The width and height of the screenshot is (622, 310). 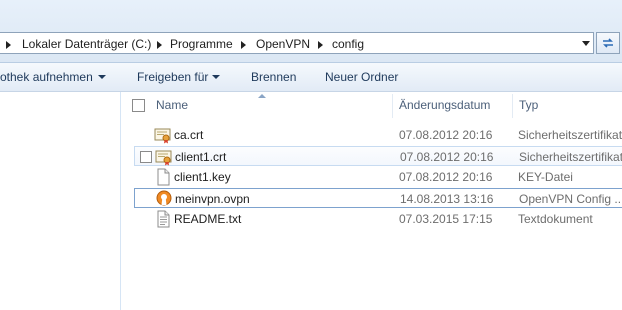 What do you see at coordinates (201, 44) in the screenshot?
I see `breadcrumb-item-programme: Programme` at bounding box center [201, 44].